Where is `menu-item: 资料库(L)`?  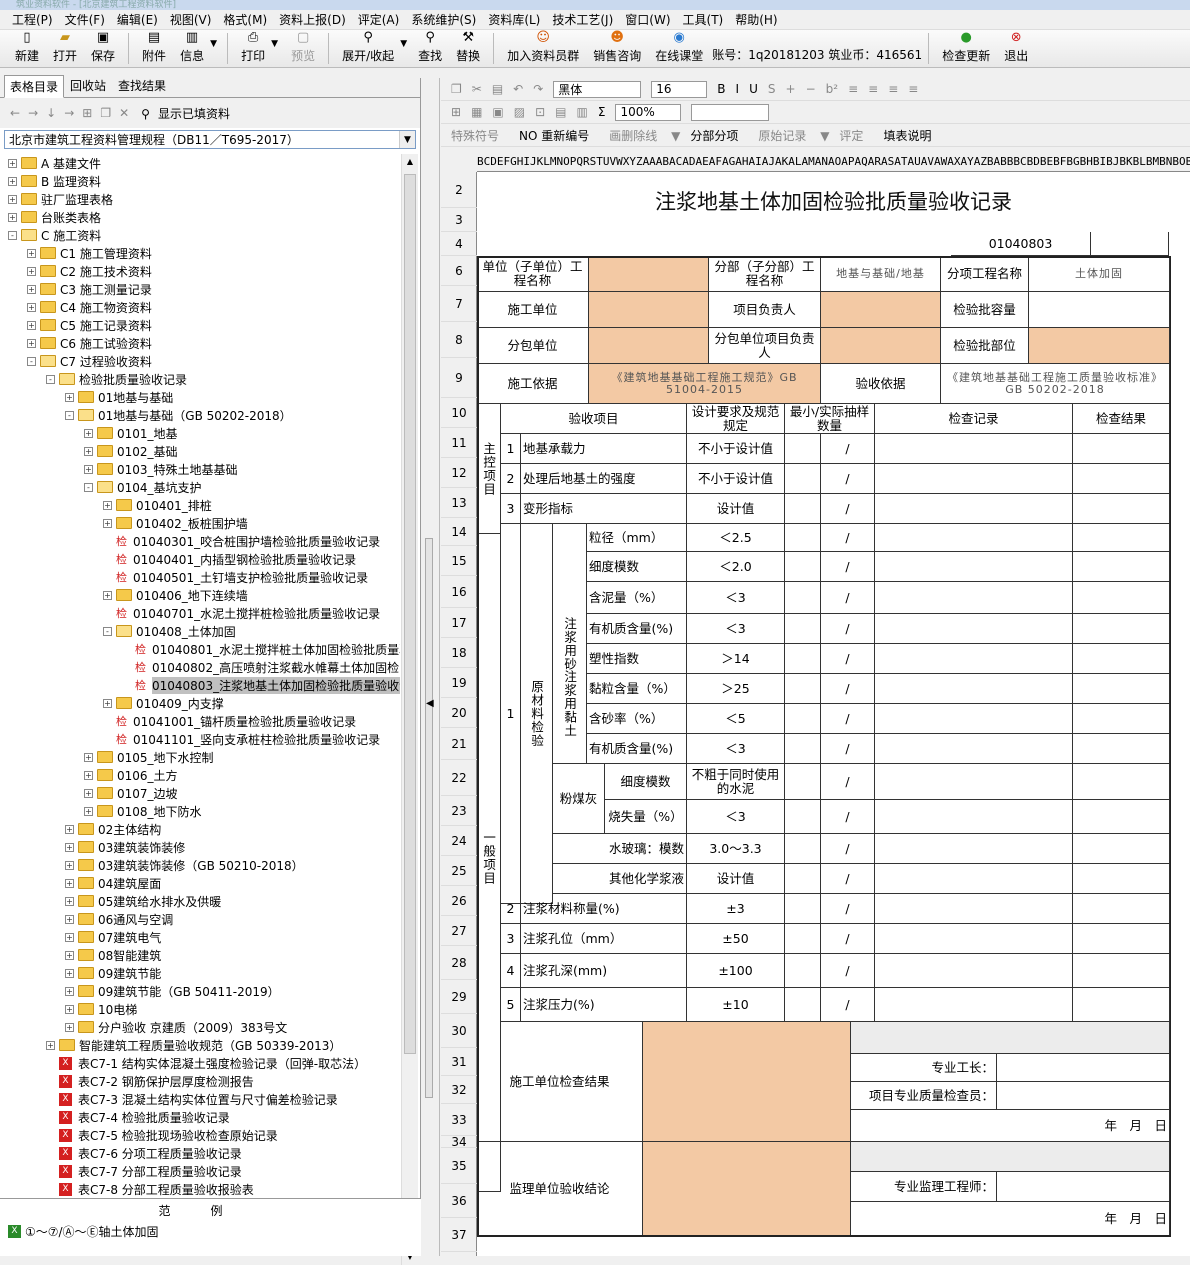
menu-item: 资料库(L) is located at coordinates (514, 19).